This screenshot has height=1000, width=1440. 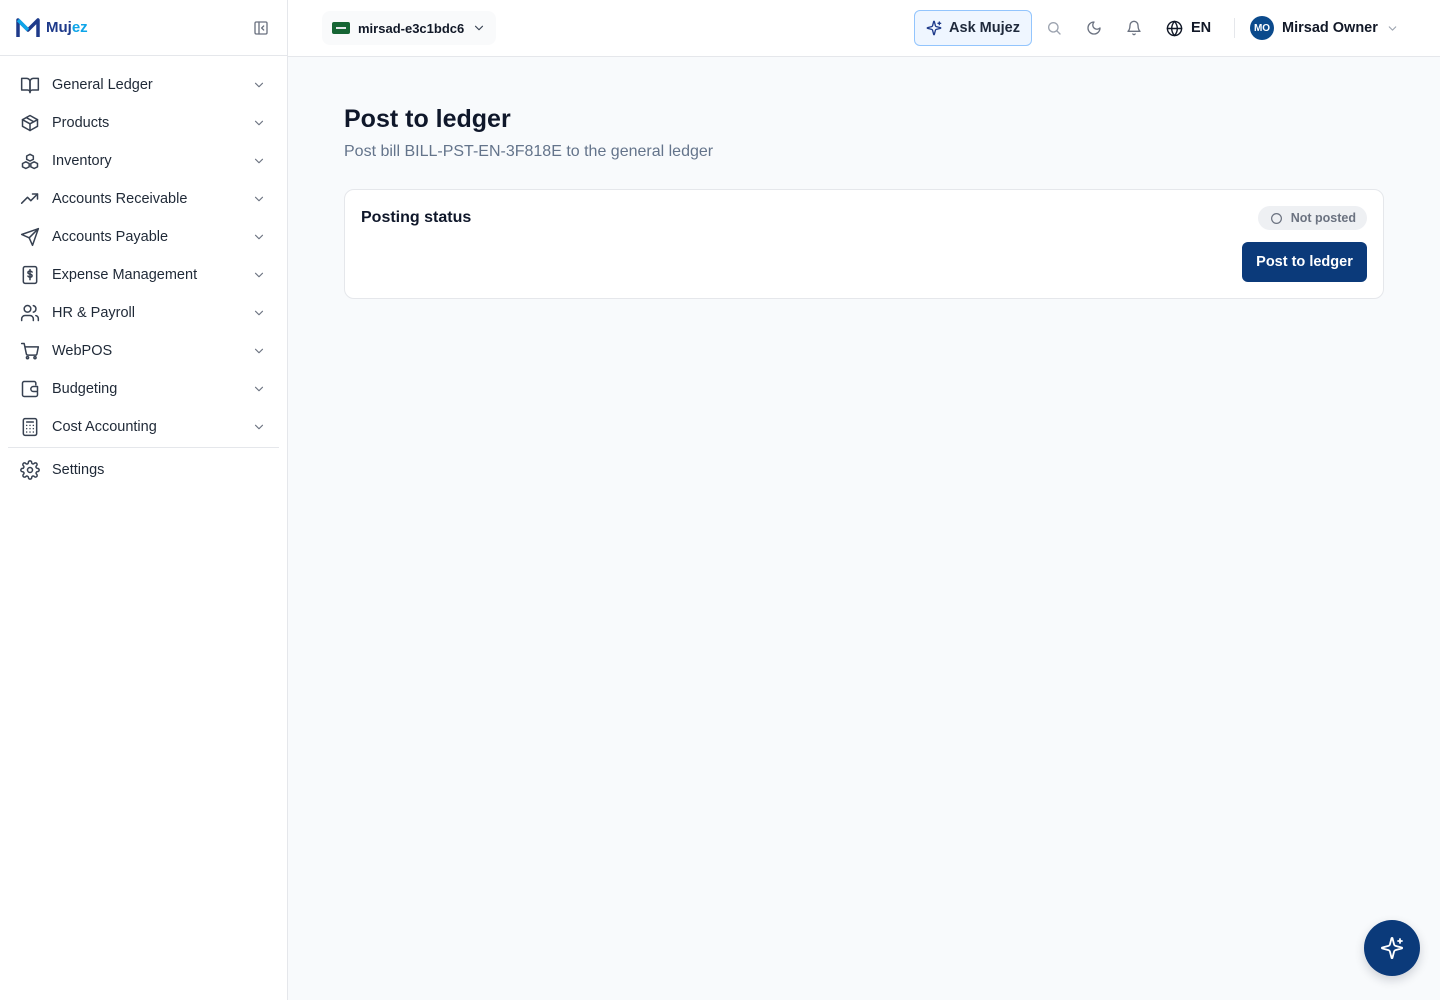 What do you see at coordinates (143, 351) in the screenshot?
I see `sidebar-item-webpos: WebPOS` at bounding box center [143, 351].